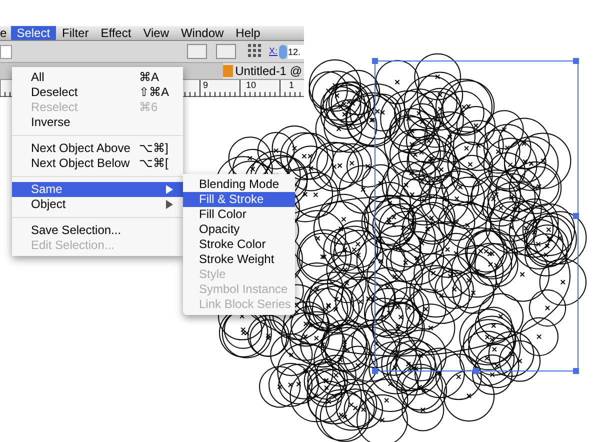 Image resolution: width=600 pixels, height=442 pixels. I want to click on x-field: 12., so click(296, 52).